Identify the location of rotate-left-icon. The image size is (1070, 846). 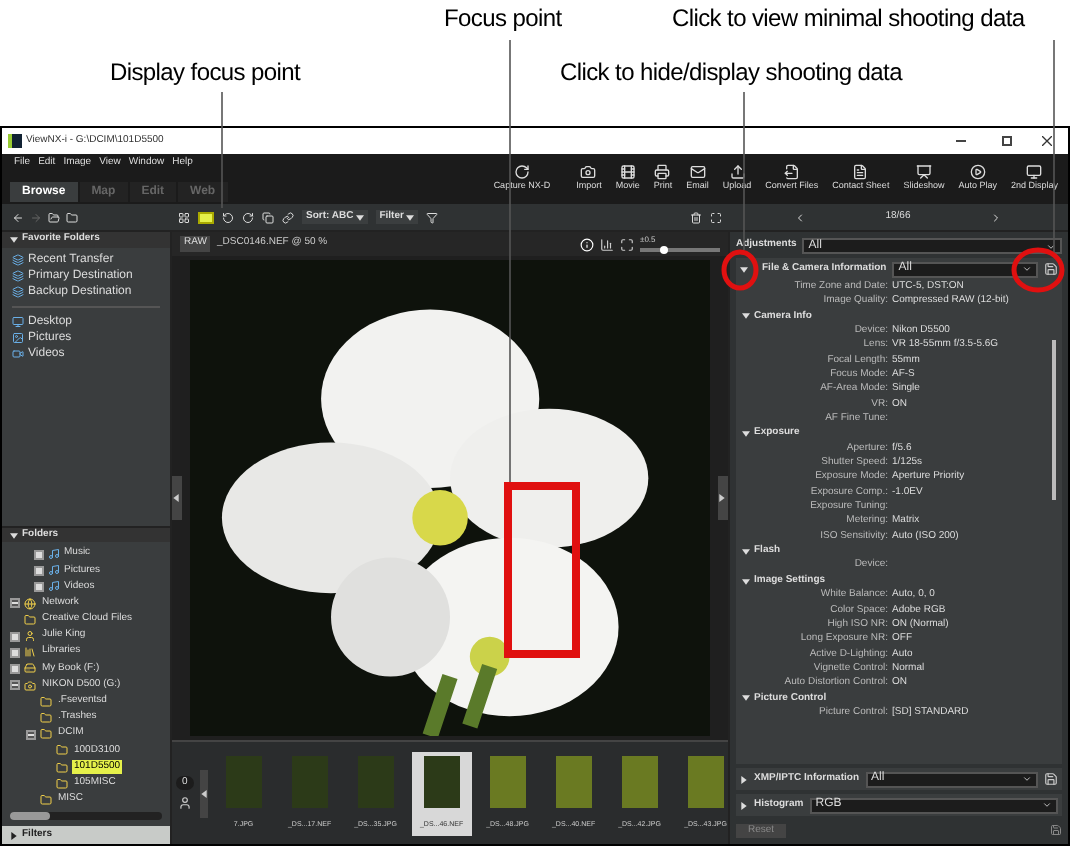
(228, 217).